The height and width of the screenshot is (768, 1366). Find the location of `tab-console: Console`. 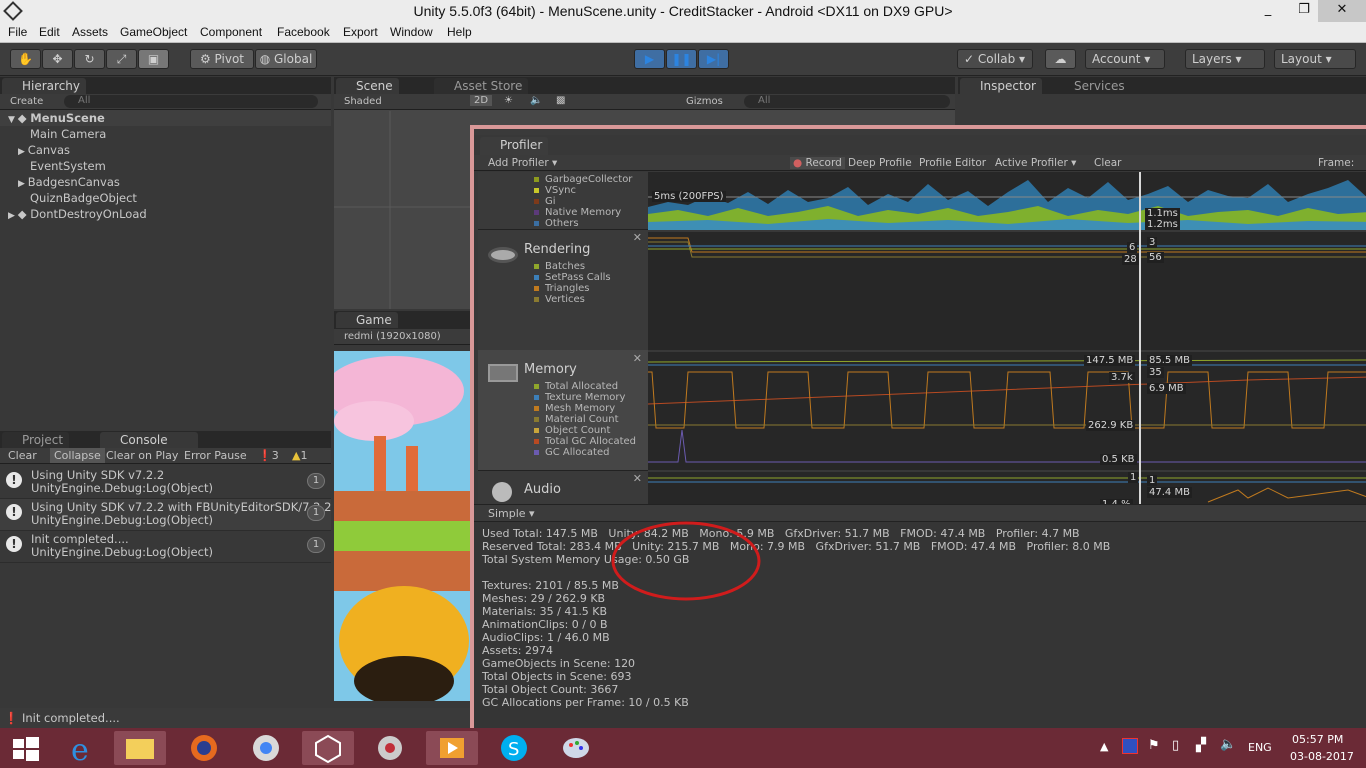

tab-console: Console is located at coordinates (149, 440).